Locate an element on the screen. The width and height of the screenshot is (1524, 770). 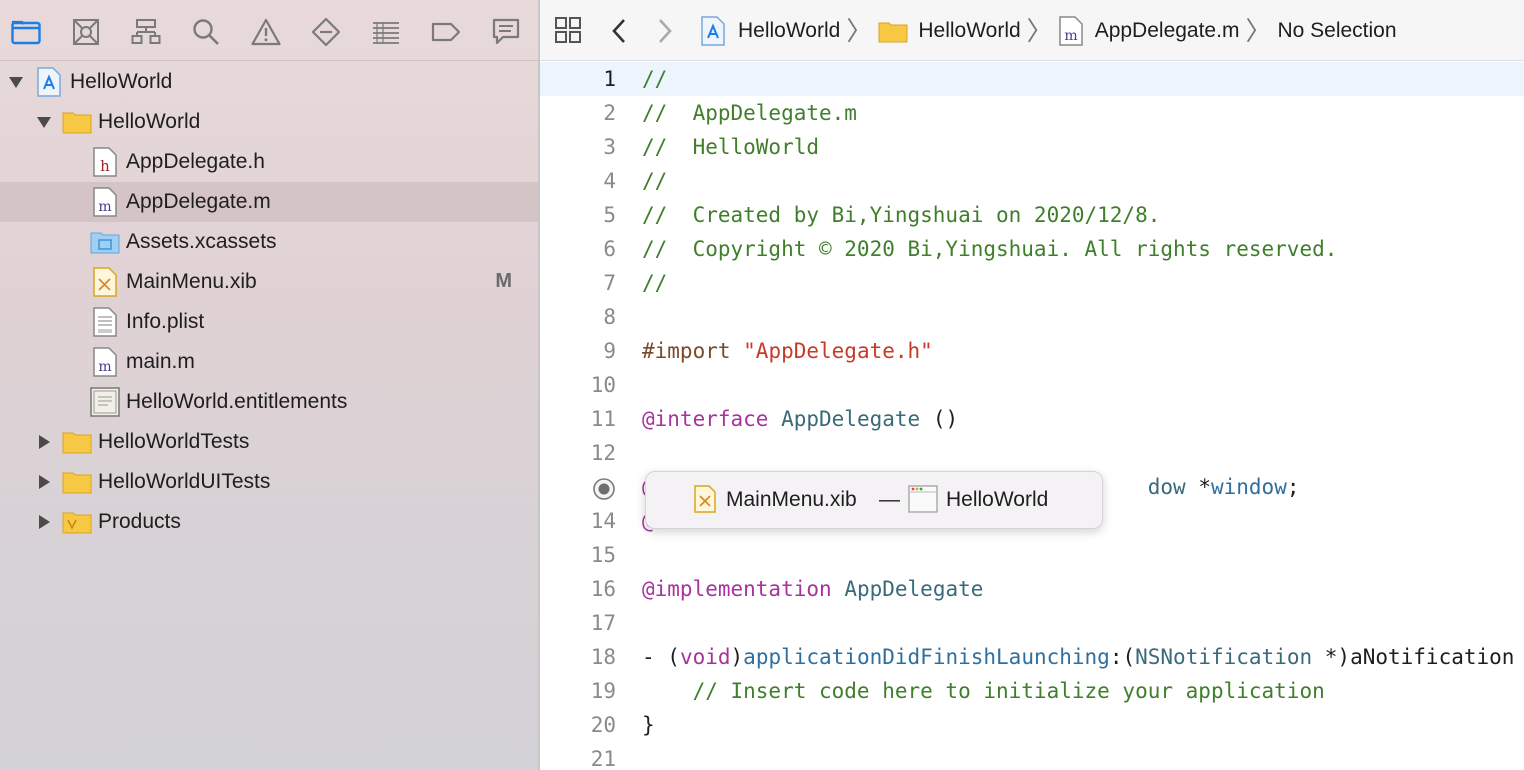
line-number: 21 is located at coordinates (603, 758).